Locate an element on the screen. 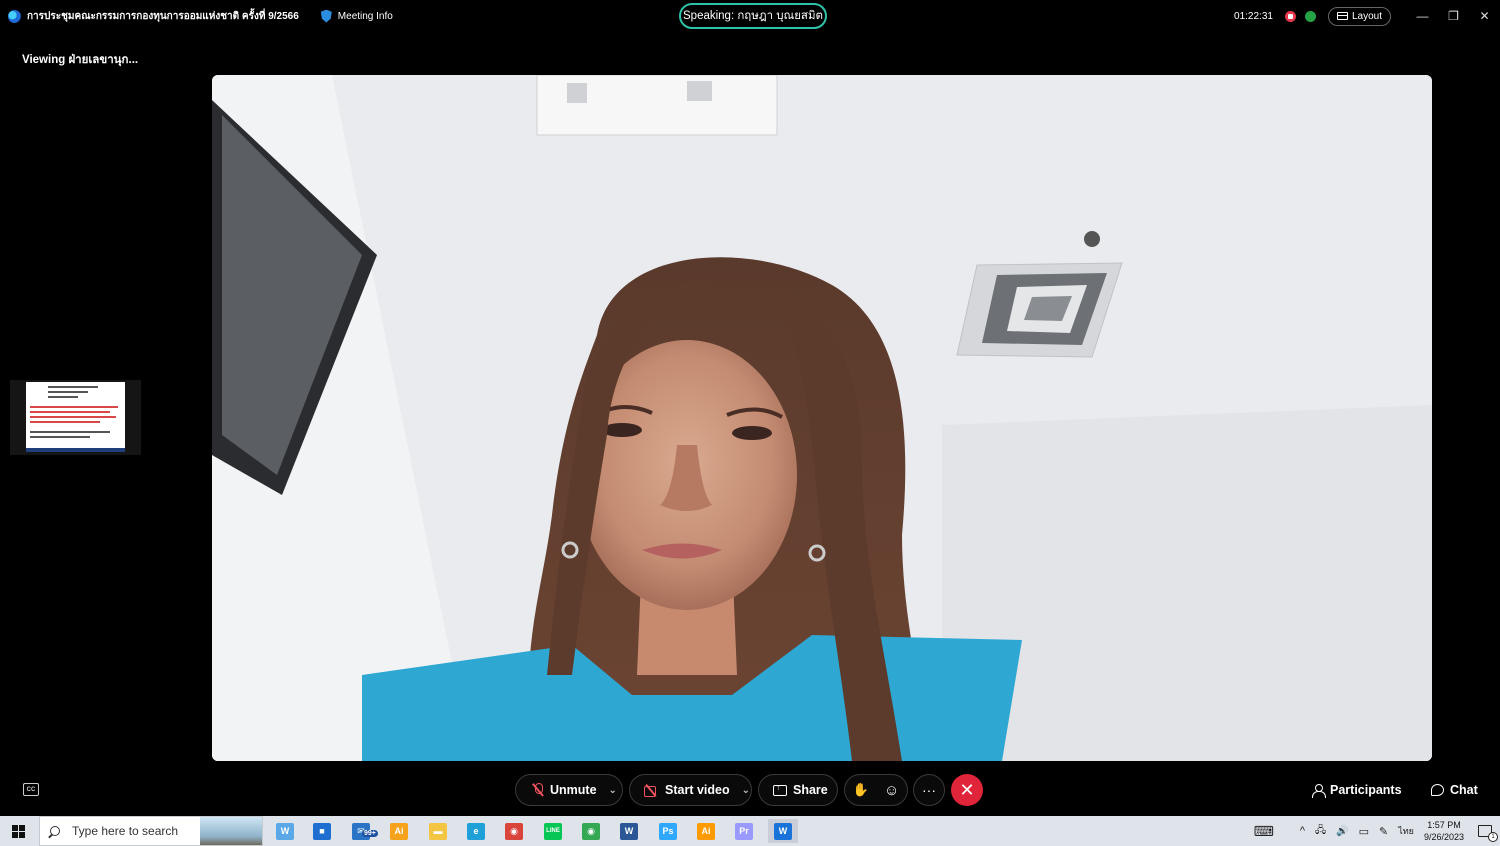 This screenshot has width=1500, height=846. start-video-button: Start video ⌄ is located at coordinates (690, 790).